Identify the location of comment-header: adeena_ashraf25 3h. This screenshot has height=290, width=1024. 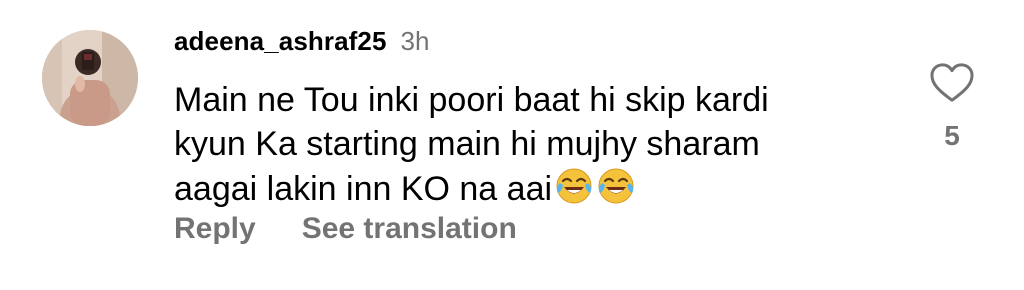
(301, 43).